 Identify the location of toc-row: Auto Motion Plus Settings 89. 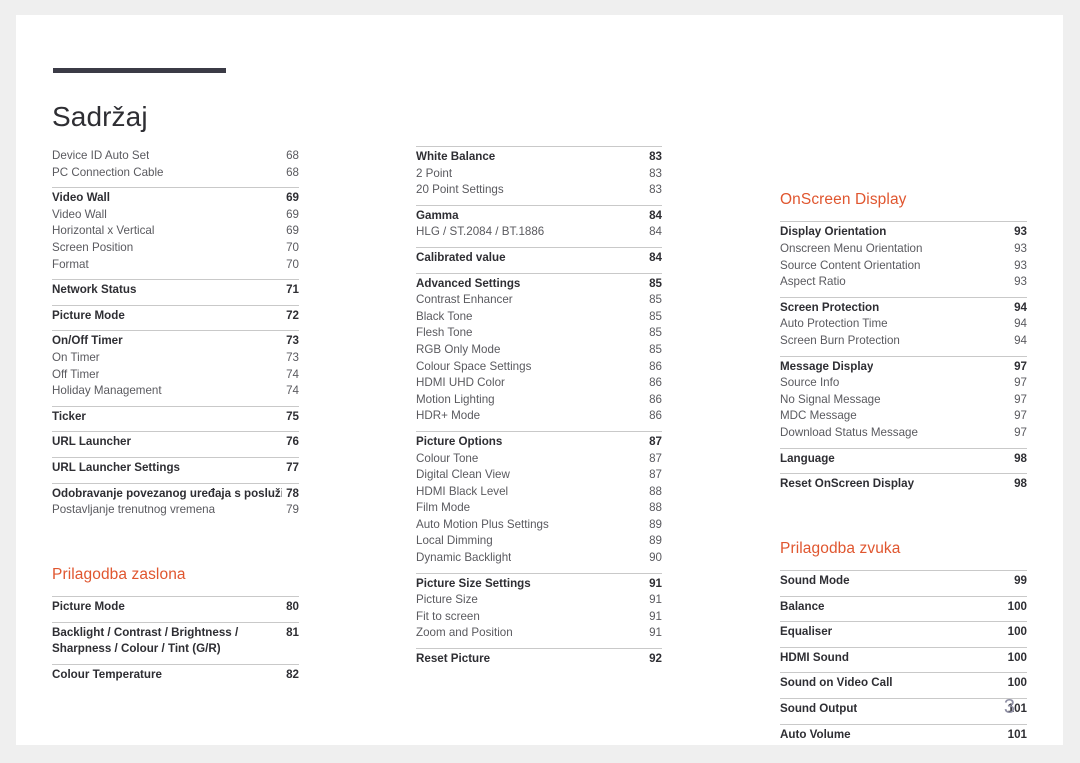
(539, 525).